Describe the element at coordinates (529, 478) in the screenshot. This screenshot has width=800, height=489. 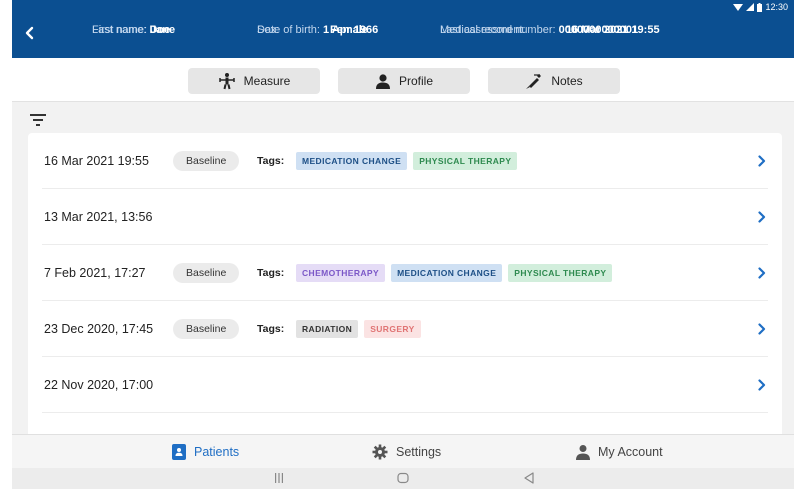
I see `back-triangle-icon` at that location.